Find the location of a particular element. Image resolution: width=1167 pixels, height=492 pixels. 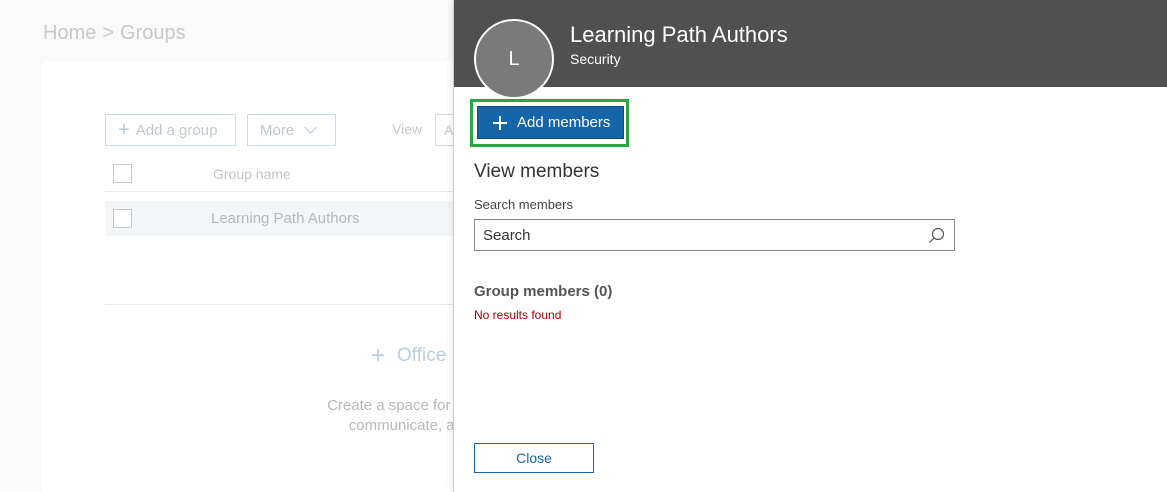

column-header-group-name: Group name is located at coordinates (252, 174).